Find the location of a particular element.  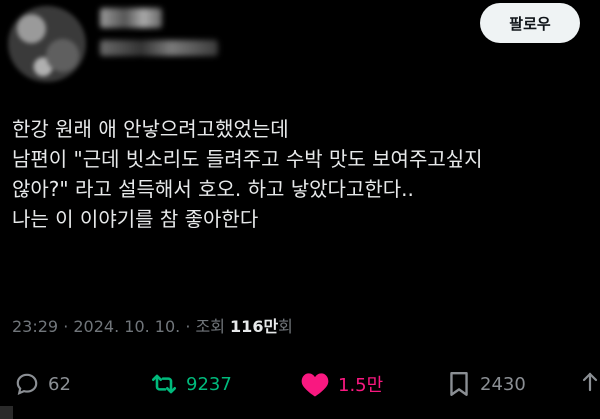

tweet-line-1: 한강 원래 애 안낳으려고했었는데 is located at coordinates (150, 129).